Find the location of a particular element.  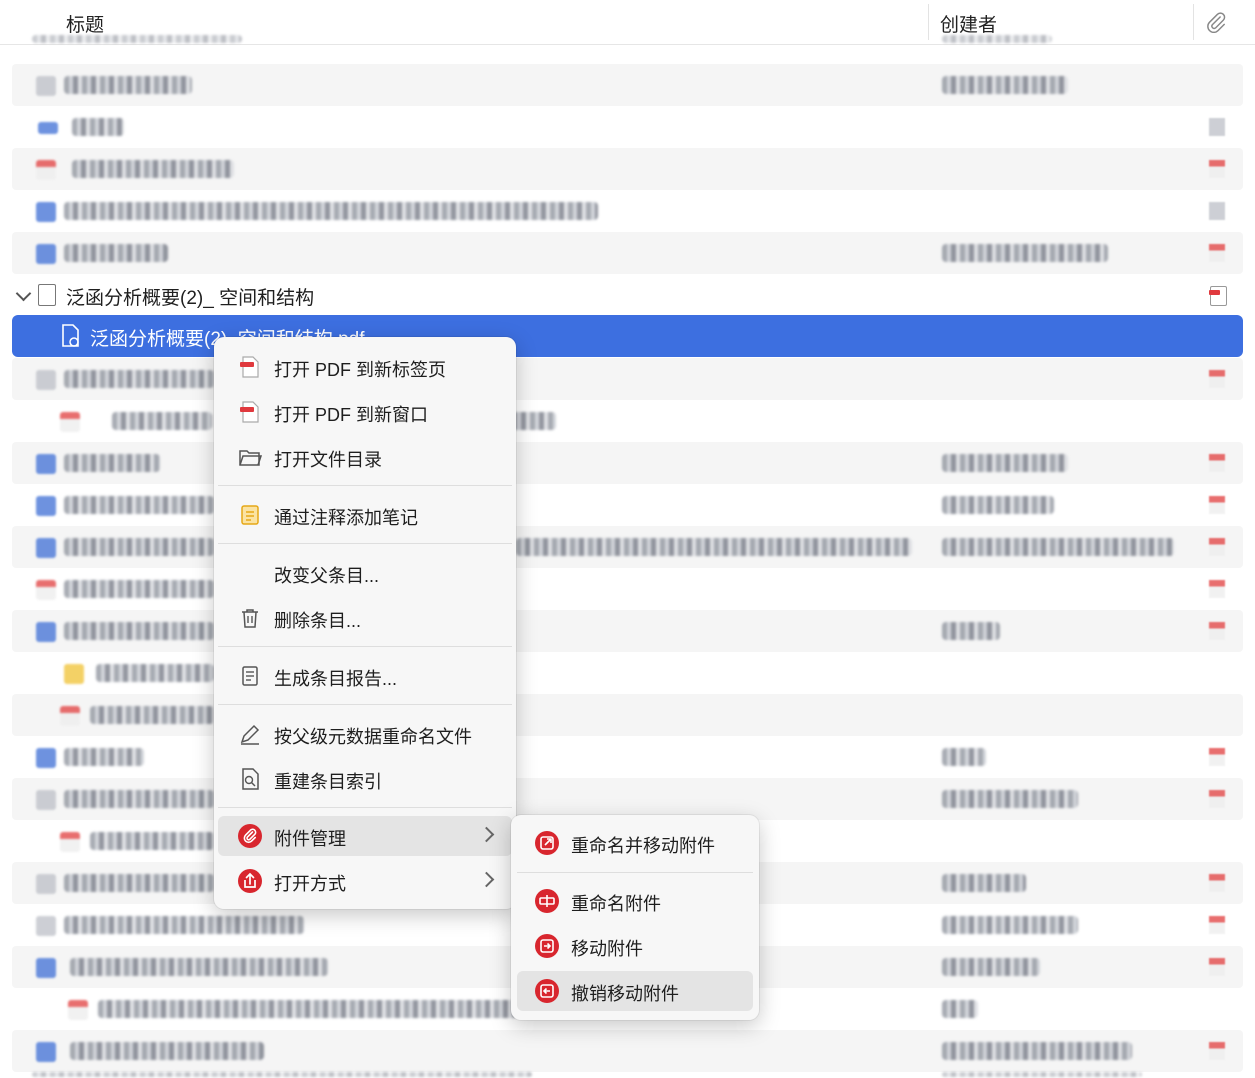

document-icon is located at coordinates (47, 295).